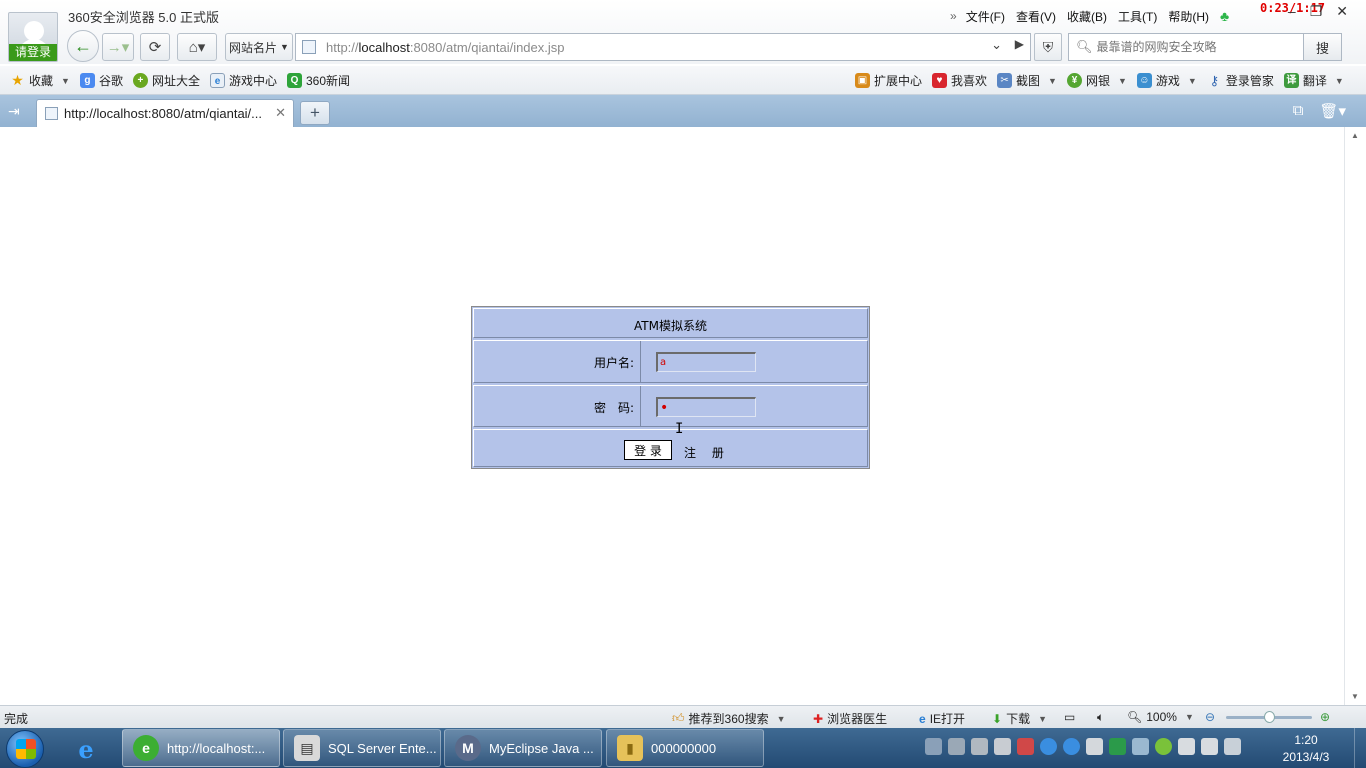 Image resolution: width=1366 pixels, height=768 pixels. What do you see at coordinates (280, 113) in the screenshot?
I see `tab-close-icon: ✕` at bounding box center [280, 113].